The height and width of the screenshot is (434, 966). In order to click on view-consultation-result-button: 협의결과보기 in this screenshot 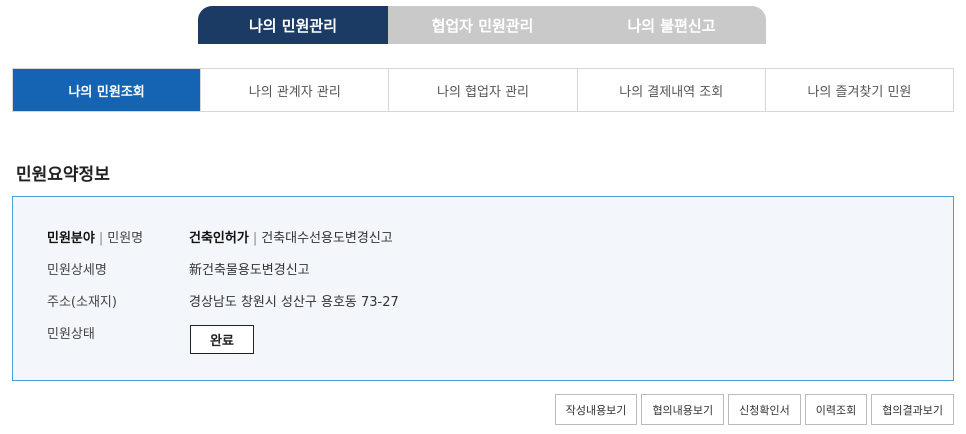, I will do `click(912, 409)`.